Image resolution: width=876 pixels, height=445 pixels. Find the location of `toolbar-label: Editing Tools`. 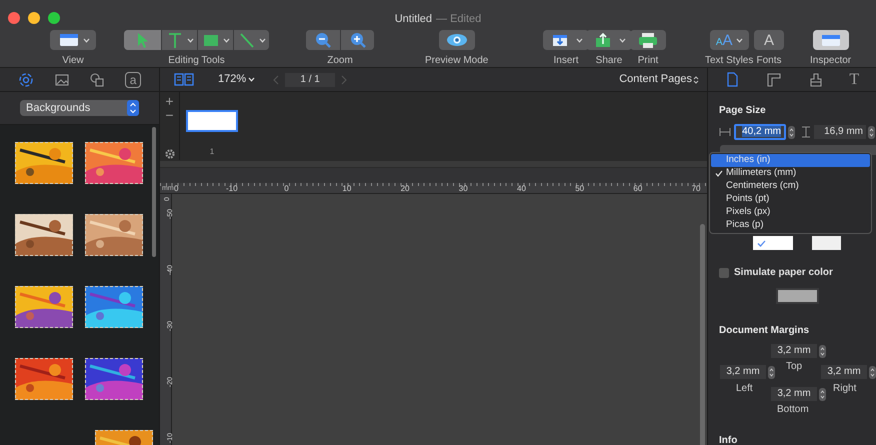

toolbar-label: Editing Tools is located at coordinates (196, 61).